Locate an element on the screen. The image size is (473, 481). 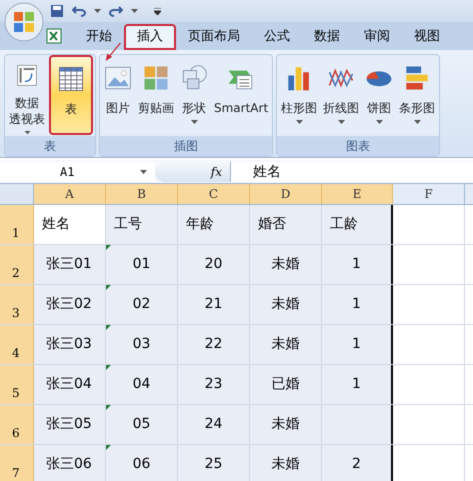
ribbon-tab: 公式 is located at coordinates (277, 37).